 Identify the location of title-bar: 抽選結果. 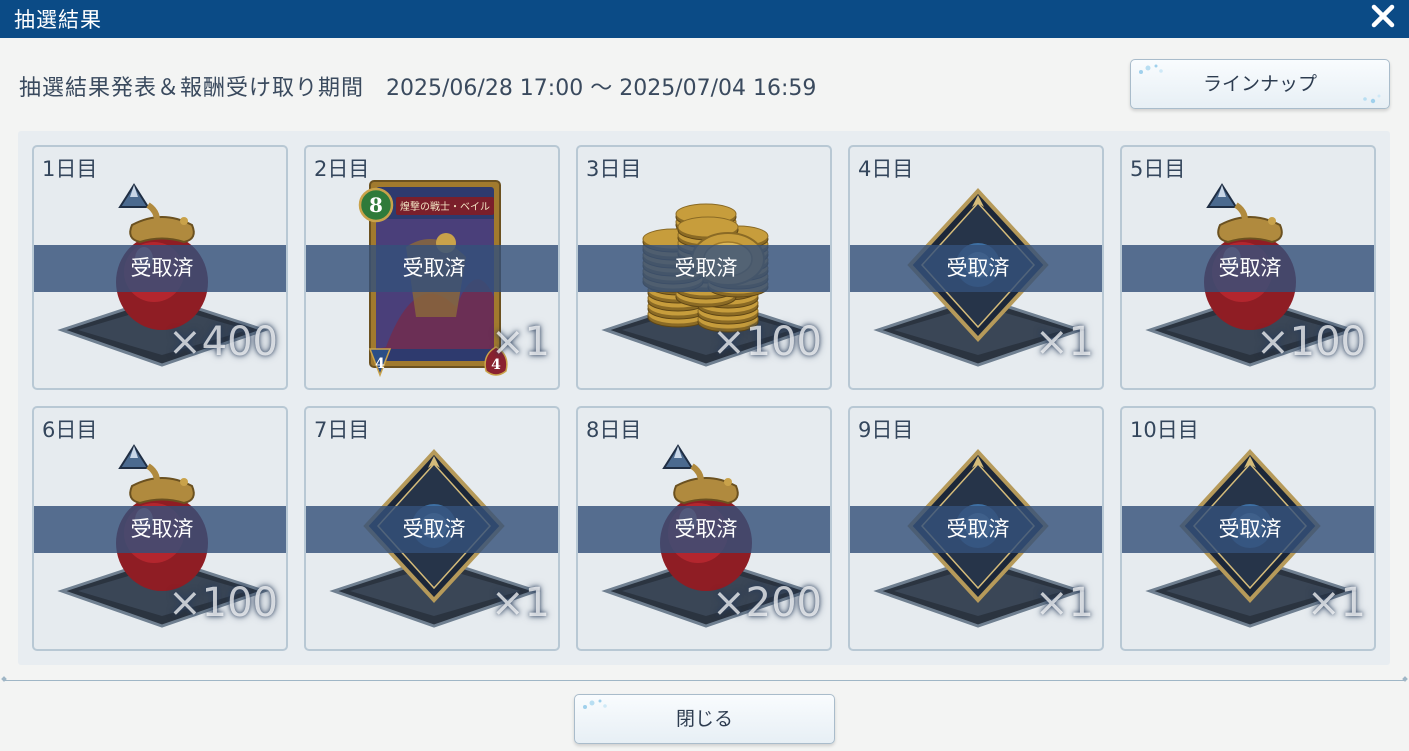
(704, 19).